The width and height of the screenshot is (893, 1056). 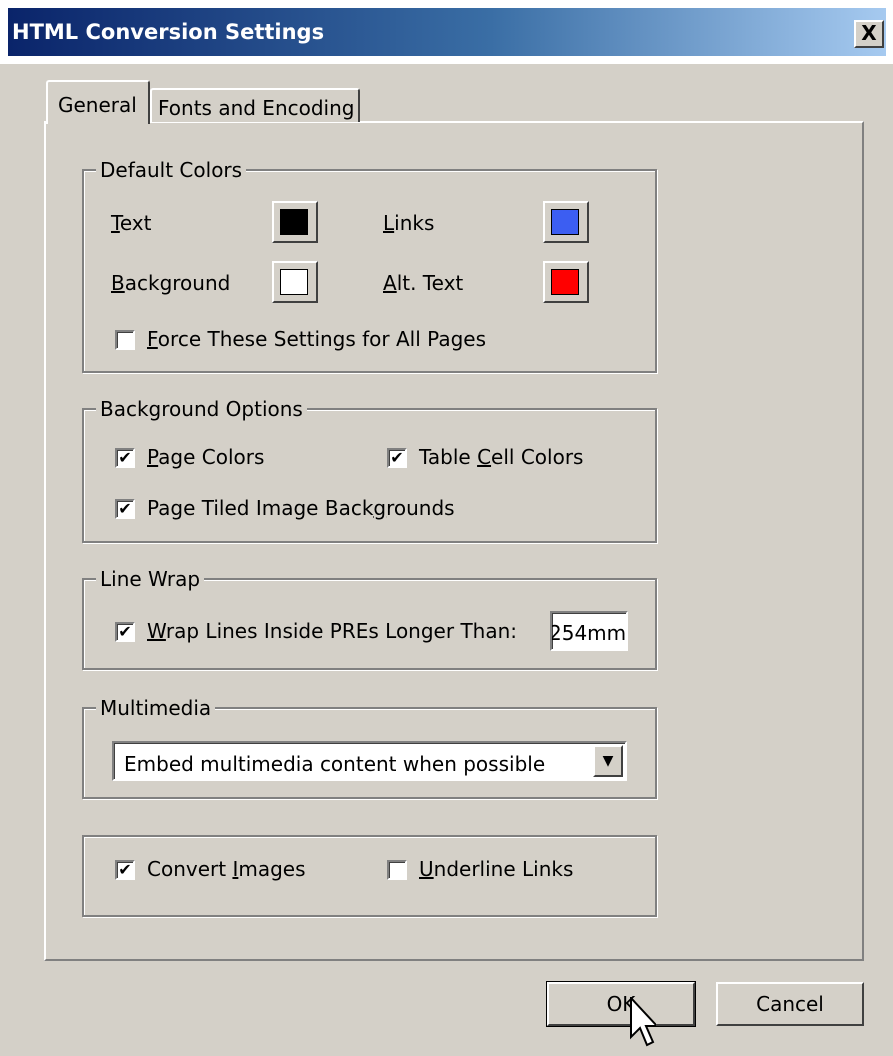 What do you see at coordinates (503, 869) in the screenshot?
I see `underline-links-label-rest: nderline Links` at bounding box center [503, 869].